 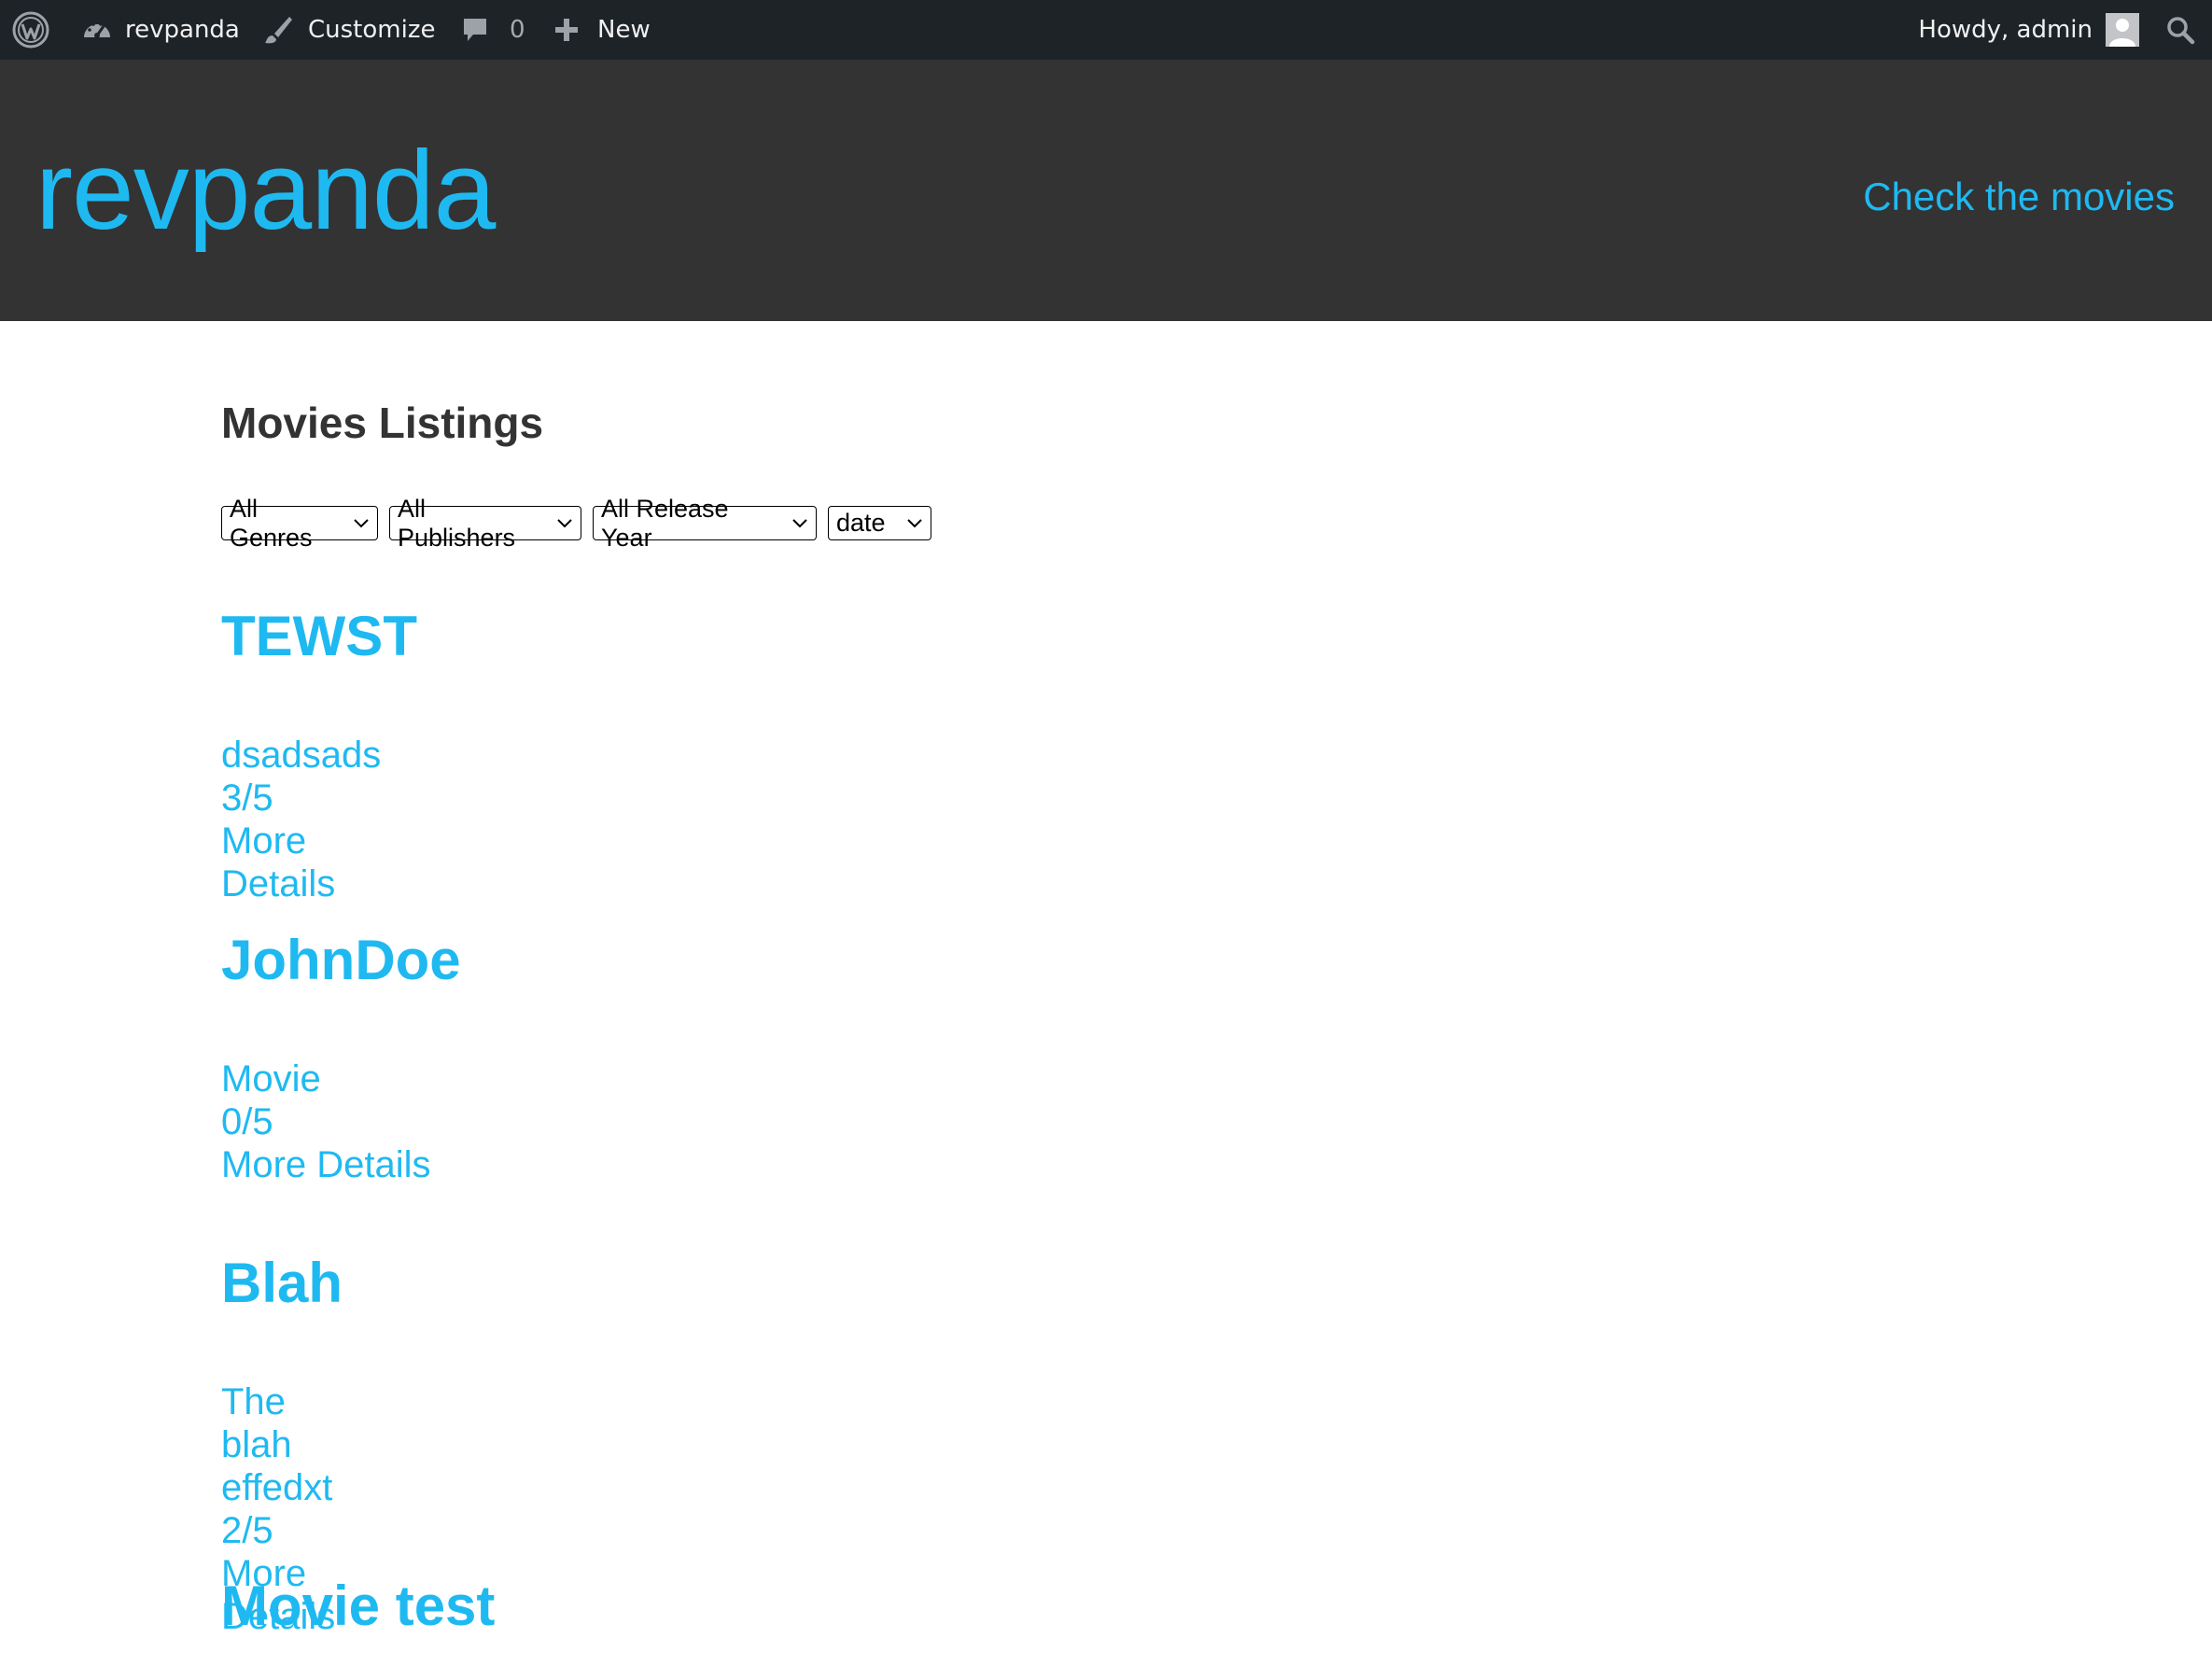 I want to click on movie-item: Movie test, so click(x=358, y=1606).